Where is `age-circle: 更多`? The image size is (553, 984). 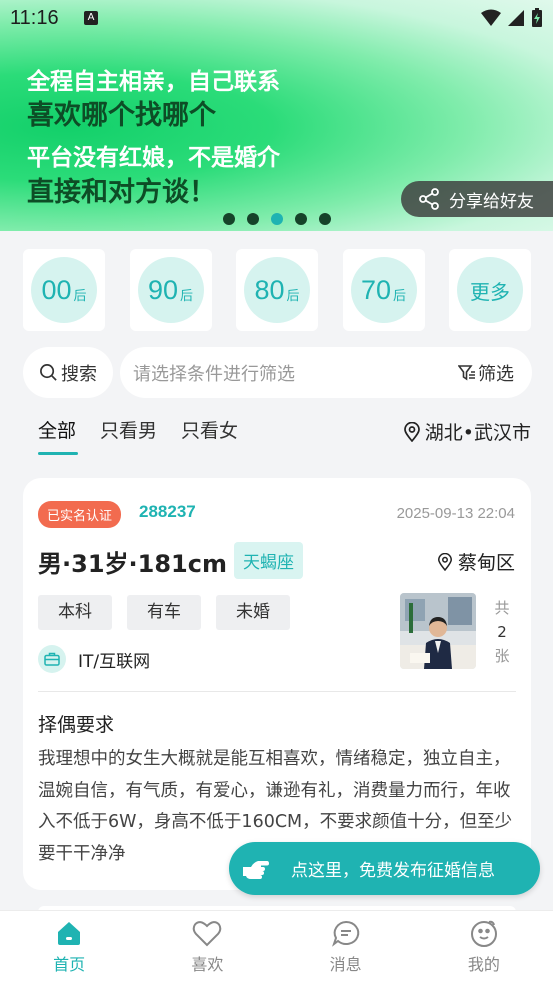
age-circle: 更多 is located at coordinates (490, 290).